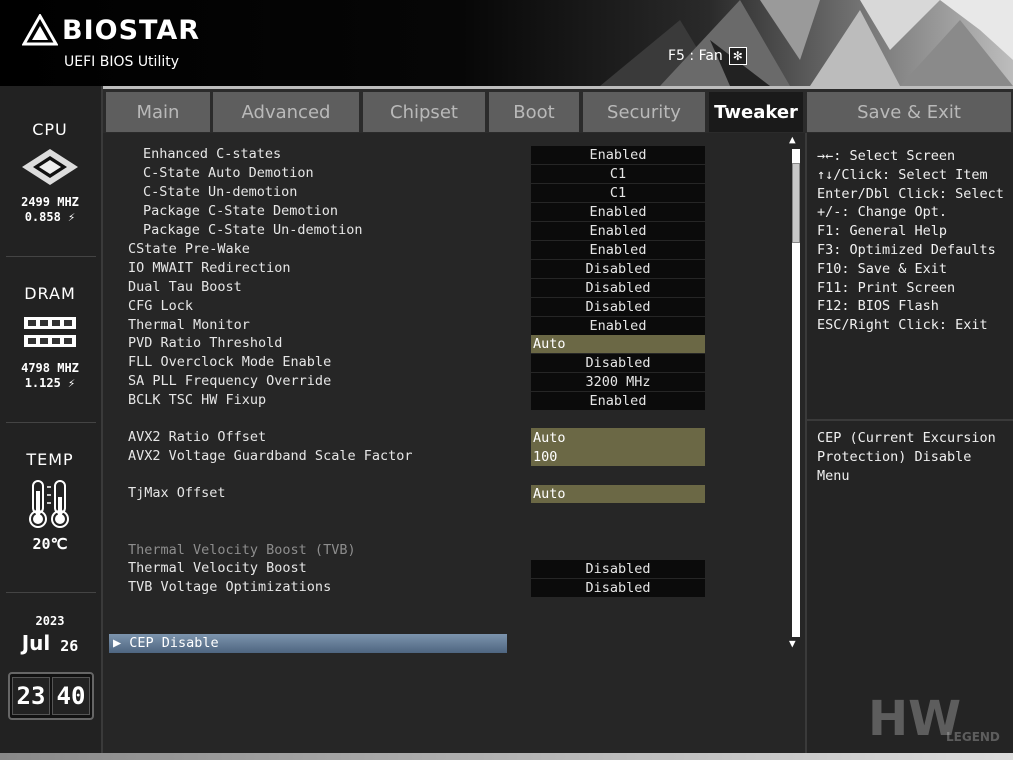 This screenshot has height=760, width=1013. Describe the element at coordinates (230, 362) in the screenshot. I see `setting-label: FLL Overclock Mode Enable` at that location.